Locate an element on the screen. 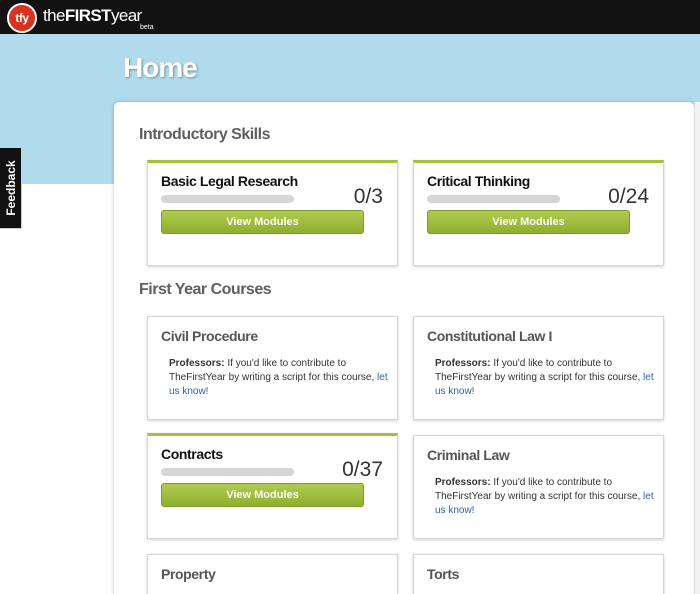 This screenshot has width=700, height=594. progress-count: 0/37 is located at coordinates (362, 469).